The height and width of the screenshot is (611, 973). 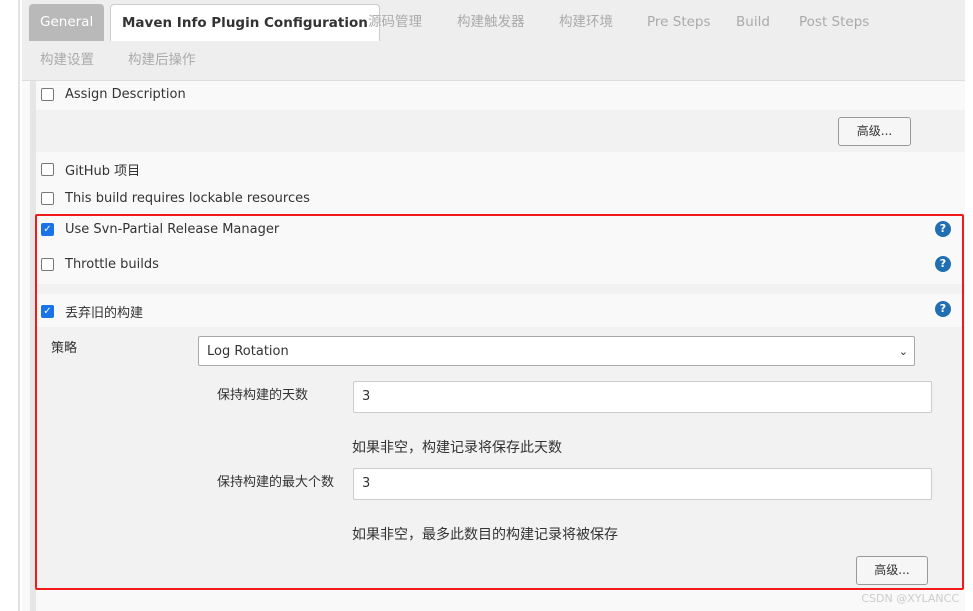 I want to click on tab-build-env: 构建环境, so click(x=586, y=22).